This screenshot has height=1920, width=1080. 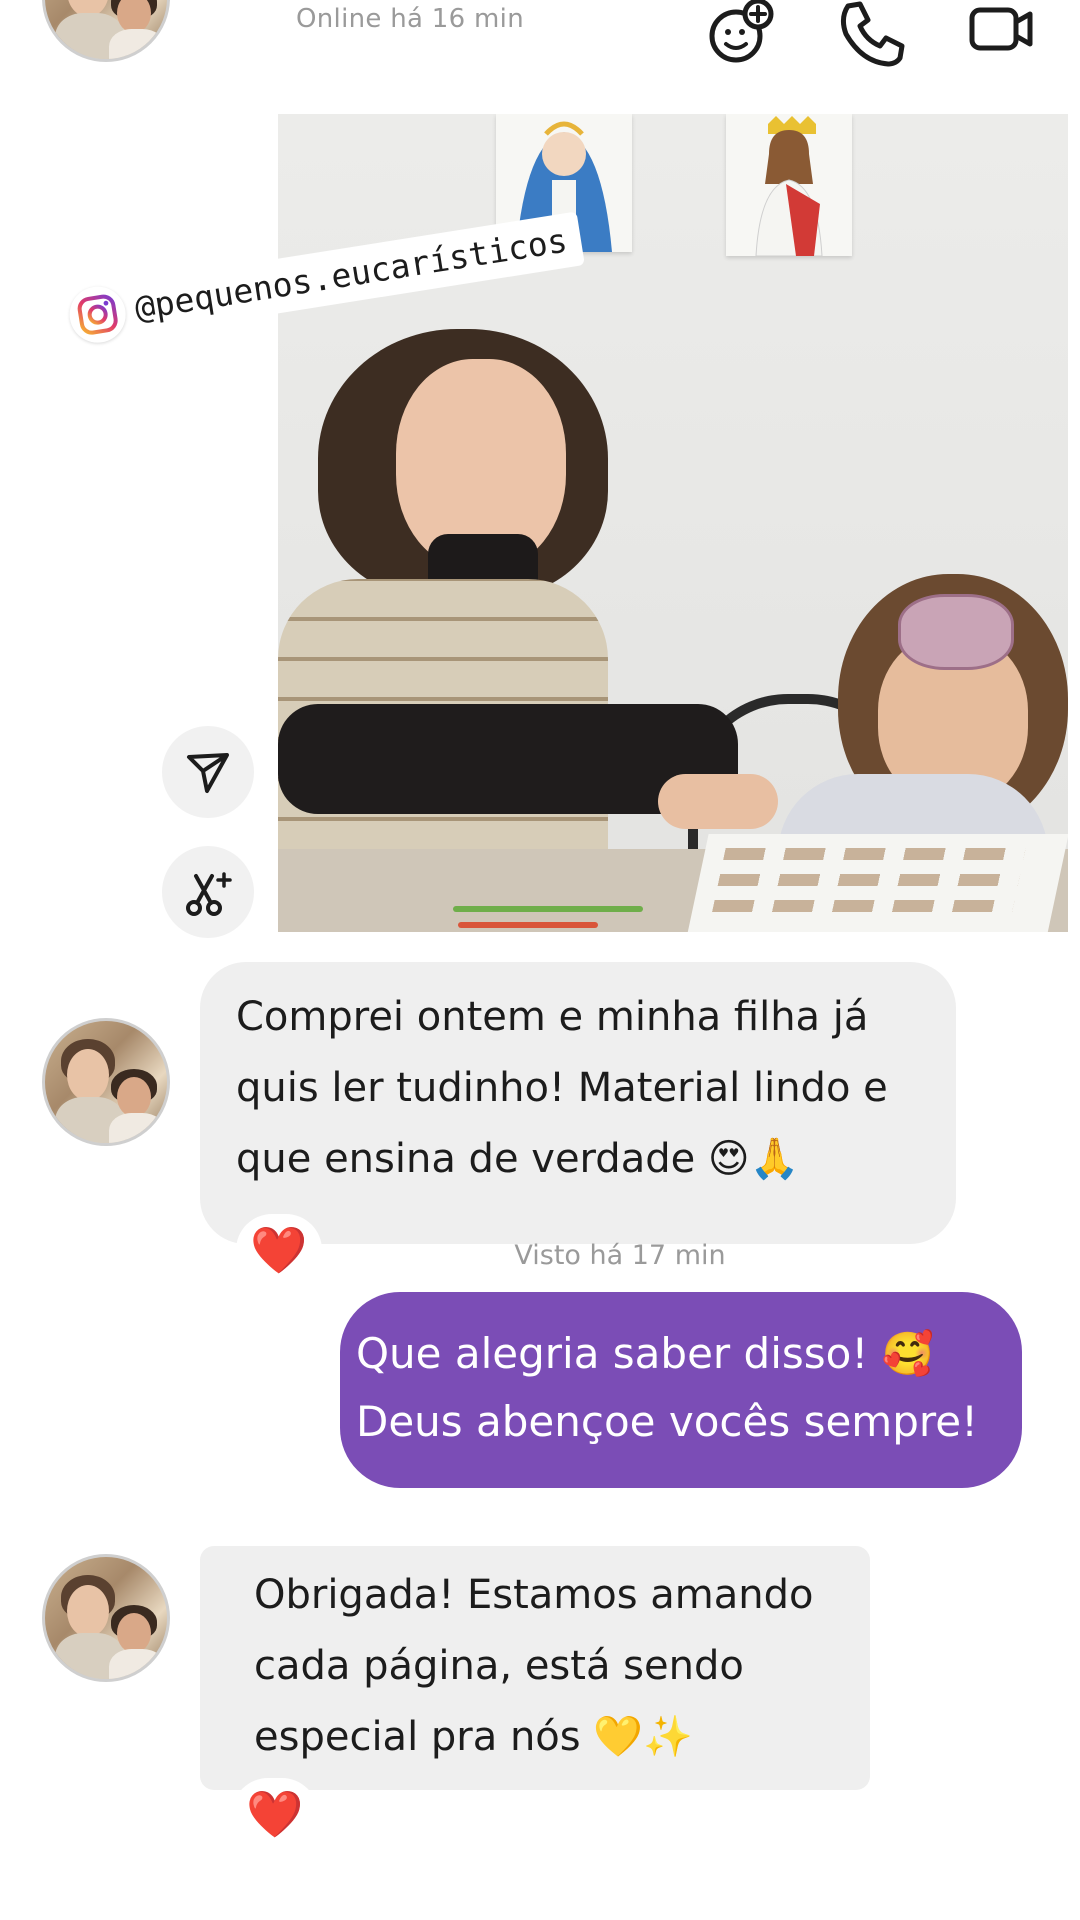 I want to click on scissors-sparkle-icon, so click(x=209, y=894).